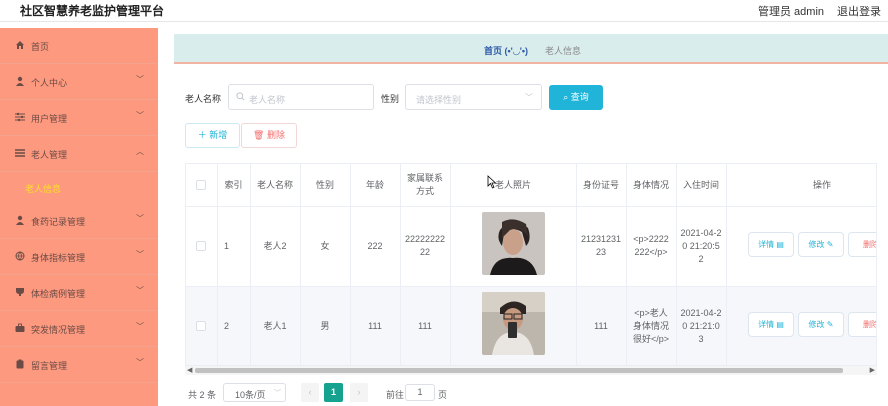  I want to click on sidebar-item-emergency: 突发情况管理 ﹀, so click(79, 329).